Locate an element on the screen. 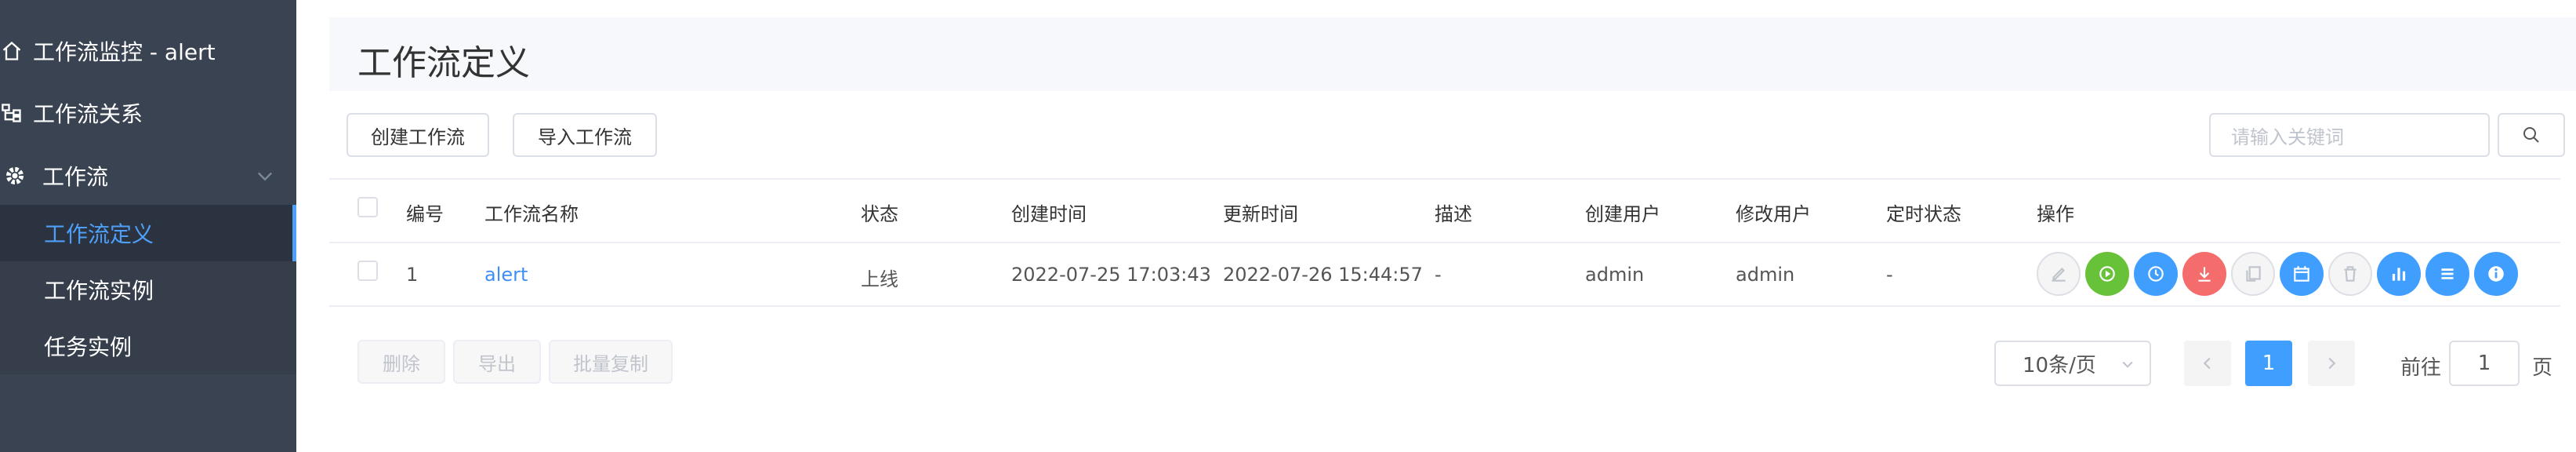 This screenshot has width=2576, height=452. sidebar-item-label: 工作流关系 is located at coordinates (88, 114).